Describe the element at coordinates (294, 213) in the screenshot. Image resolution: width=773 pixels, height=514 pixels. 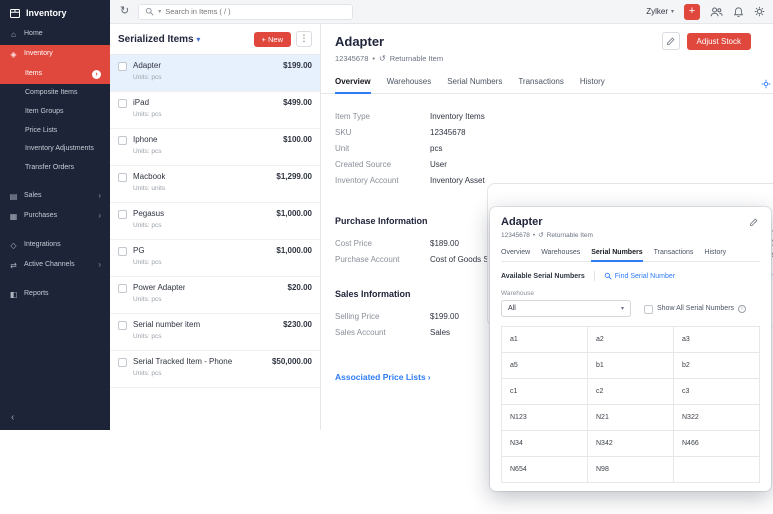
I see `item-price: $1,000.00` at that location.